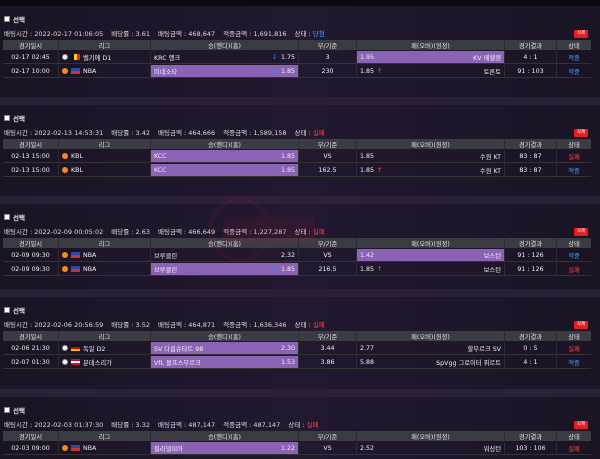  I want to click on home-odds: 1.75, so click(287, 57).